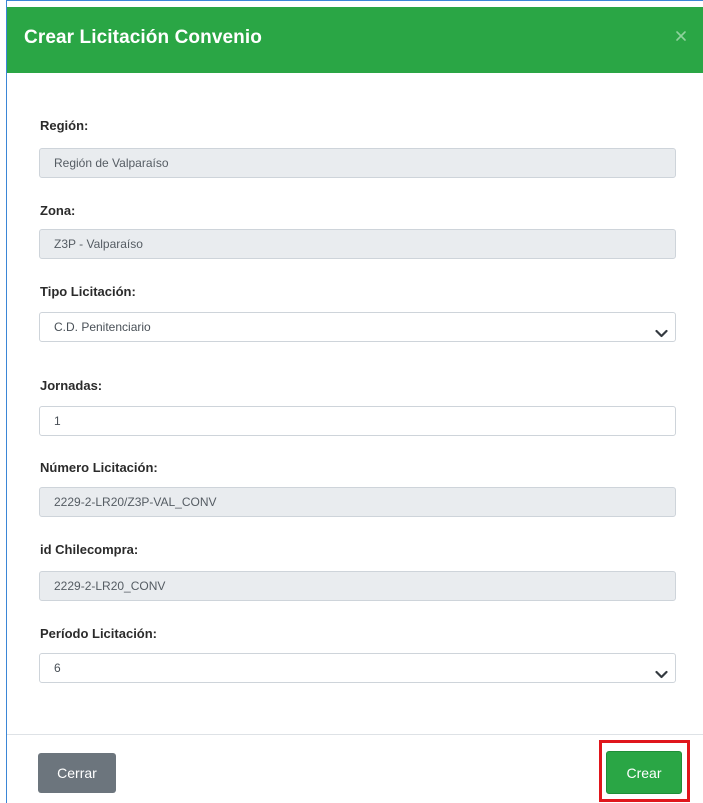  Describe the element at coordinates (64, 125) in the screenshot. I see `region-label: Región:` at that location.